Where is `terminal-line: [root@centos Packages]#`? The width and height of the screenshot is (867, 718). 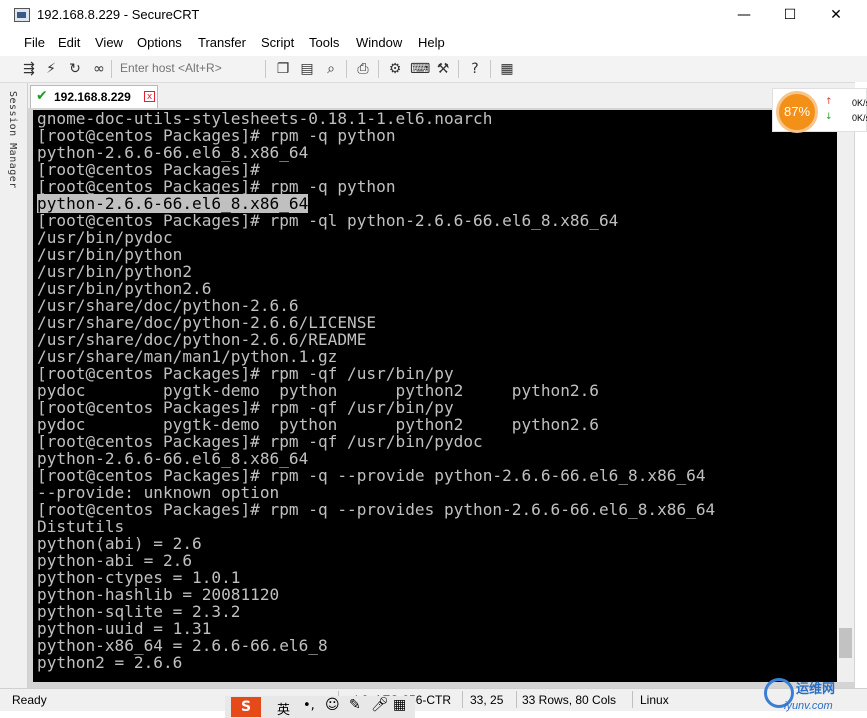 terminal-line: [root@centos Packages]# is located at coordinates (376, 169).